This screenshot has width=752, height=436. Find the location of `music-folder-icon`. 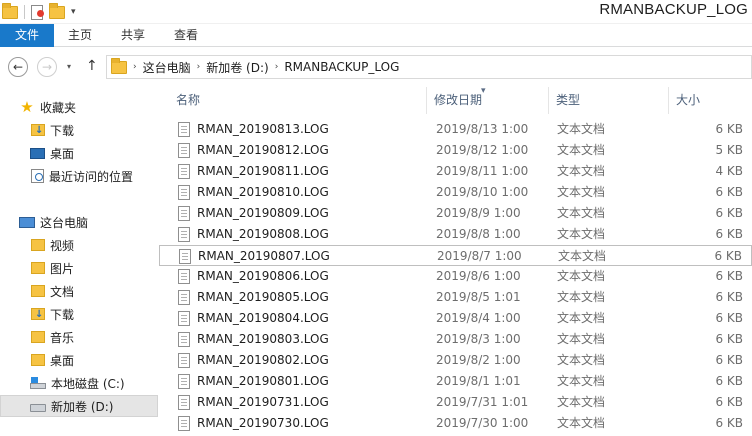

music-folder-icon is located at coordinates (38, 337).